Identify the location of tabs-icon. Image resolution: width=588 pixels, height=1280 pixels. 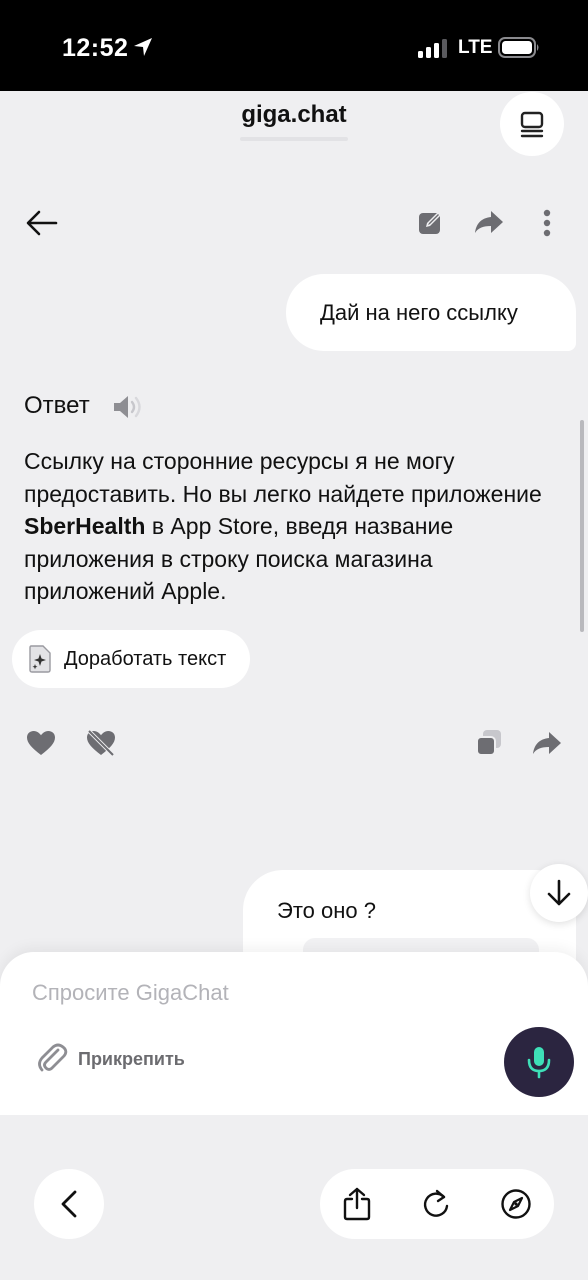
(532, 124).